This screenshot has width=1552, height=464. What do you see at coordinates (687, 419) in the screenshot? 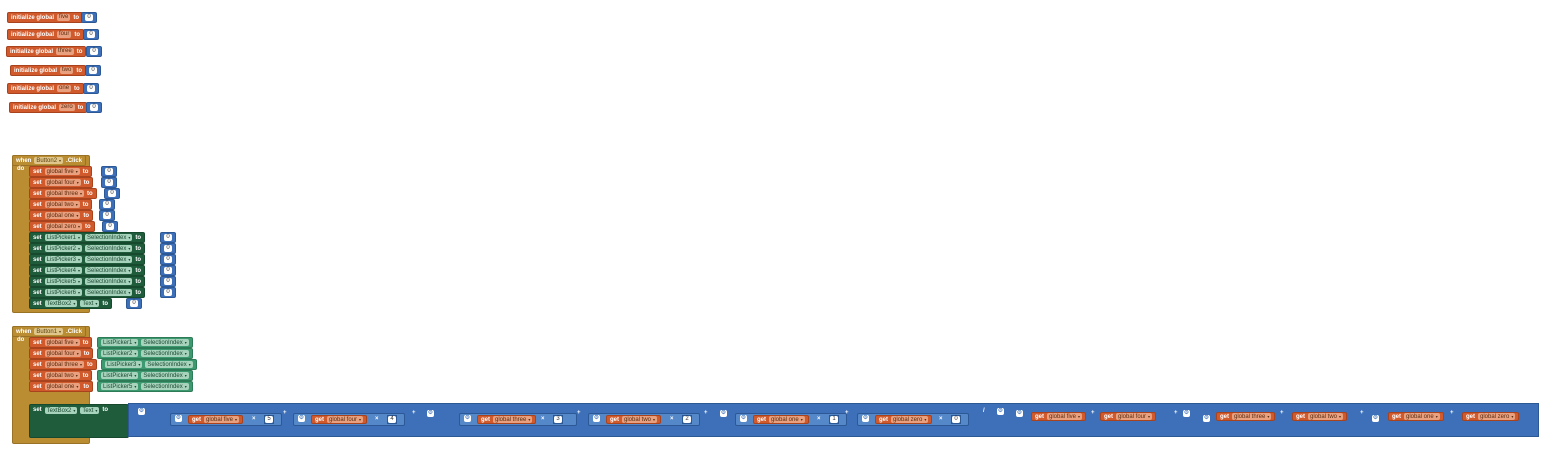
I see `number-block: 2` at bounding box center [687, 419].